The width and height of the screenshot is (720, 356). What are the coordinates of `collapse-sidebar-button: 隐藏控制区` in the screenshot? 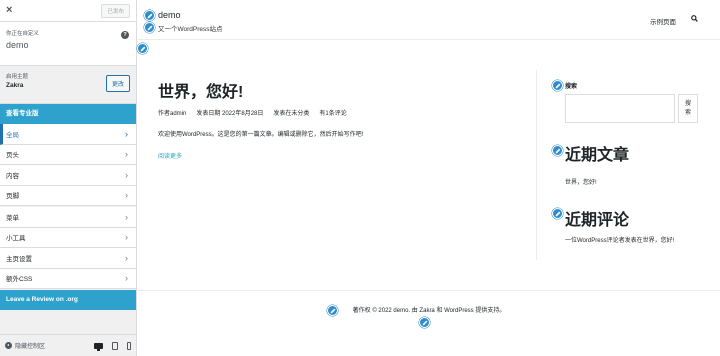 It's located at (25, 345).